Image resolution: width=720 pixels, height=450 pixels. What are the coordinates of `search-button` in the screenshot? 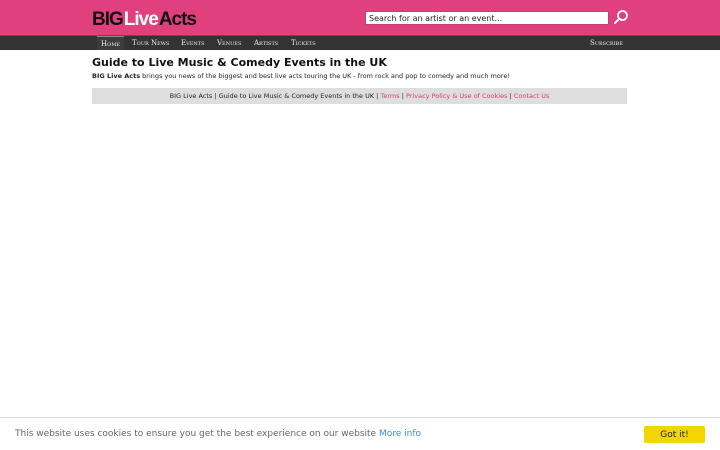 It's located at (621, 18).